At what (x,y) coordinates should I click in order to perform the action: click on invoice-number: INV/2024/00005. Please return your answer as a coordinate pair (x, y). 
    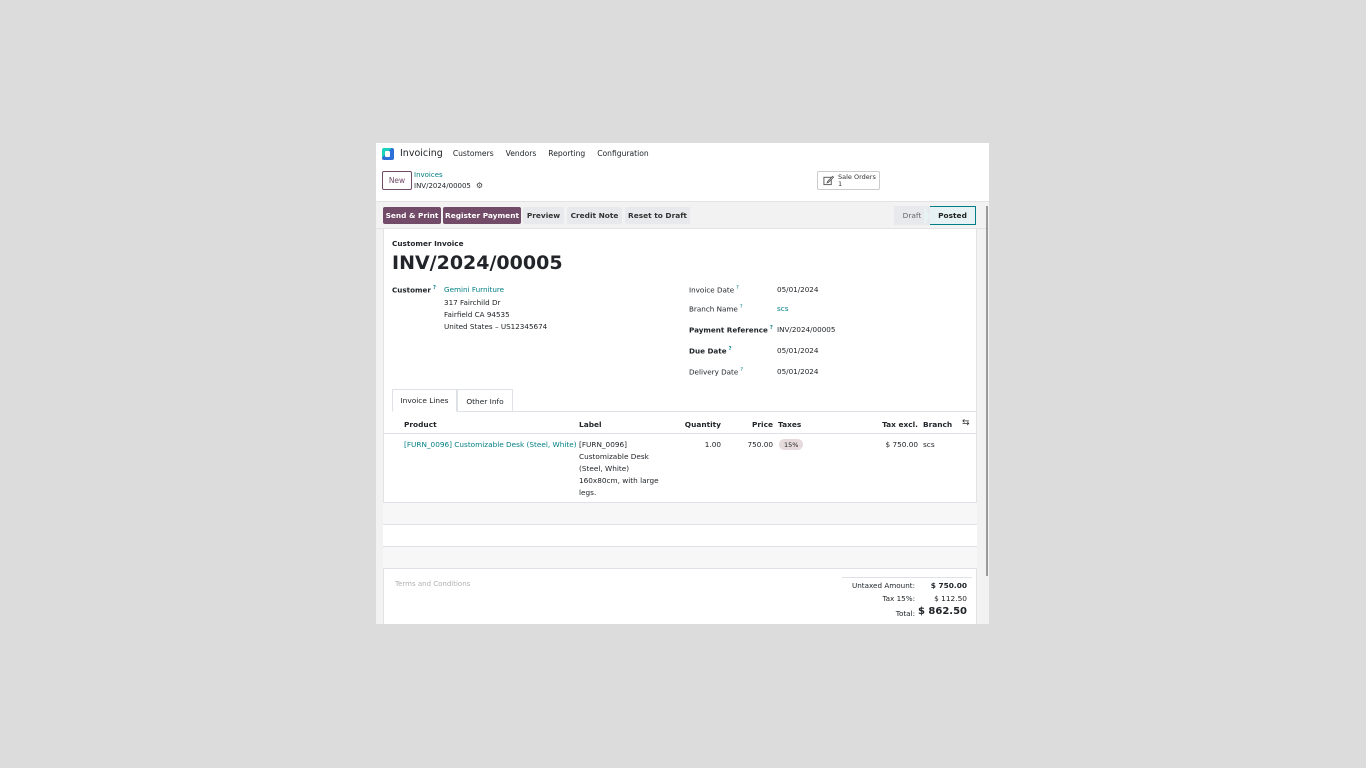
    Looking at the image, I should click on (477, 263).